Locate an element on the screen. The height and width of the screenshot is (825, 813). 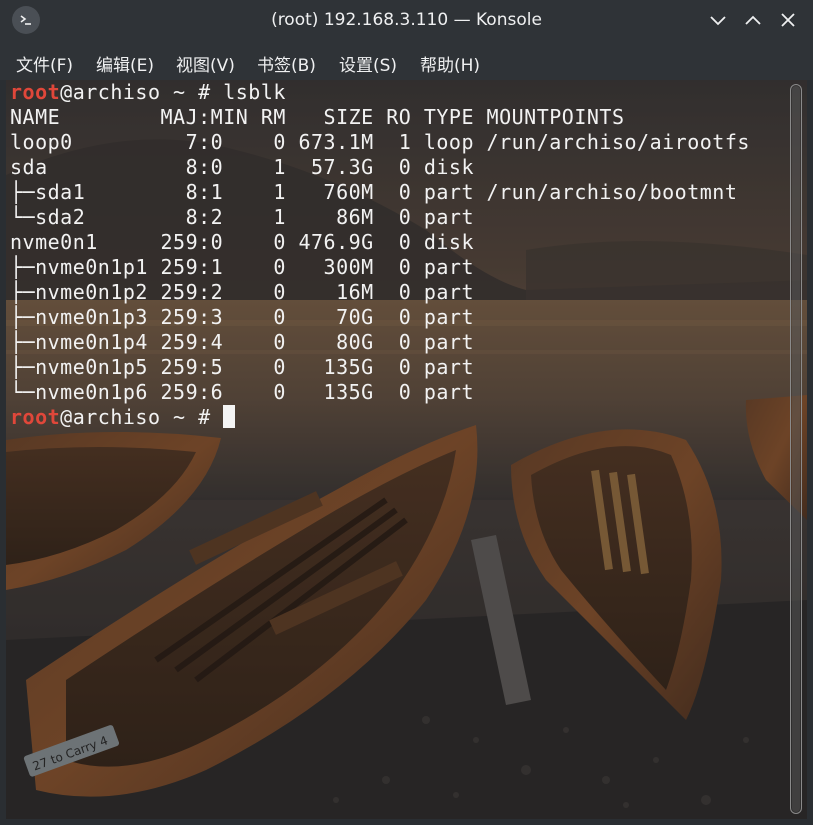
window-title: (root) 192.168.3.110 — Konsole is located at coordinates (406, 20).